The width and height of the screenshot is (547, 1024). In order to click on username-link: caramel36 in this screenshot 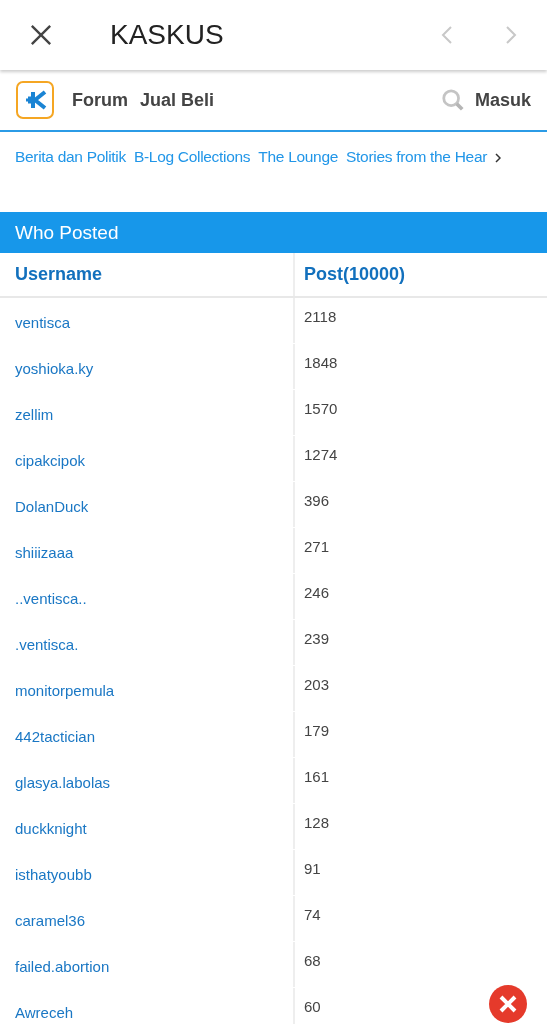, I will do `click(50, 920)`.